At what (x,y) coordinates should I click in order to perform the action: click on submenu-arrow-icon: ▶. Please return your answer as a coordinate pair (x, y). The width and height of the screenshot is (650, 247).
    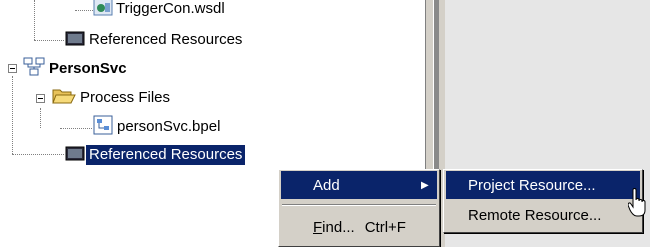
    Looking at the image, I should click on (425, 185).